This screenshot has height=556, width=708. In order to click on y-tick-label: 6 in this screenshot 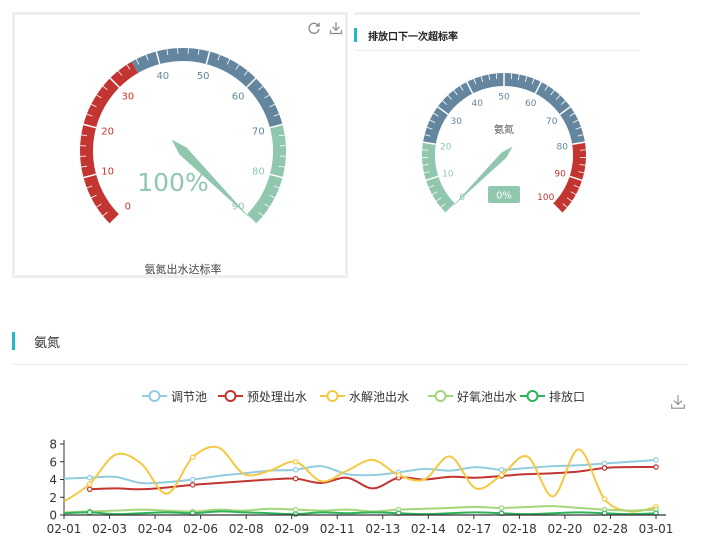, I will do `click(53, 462)`.